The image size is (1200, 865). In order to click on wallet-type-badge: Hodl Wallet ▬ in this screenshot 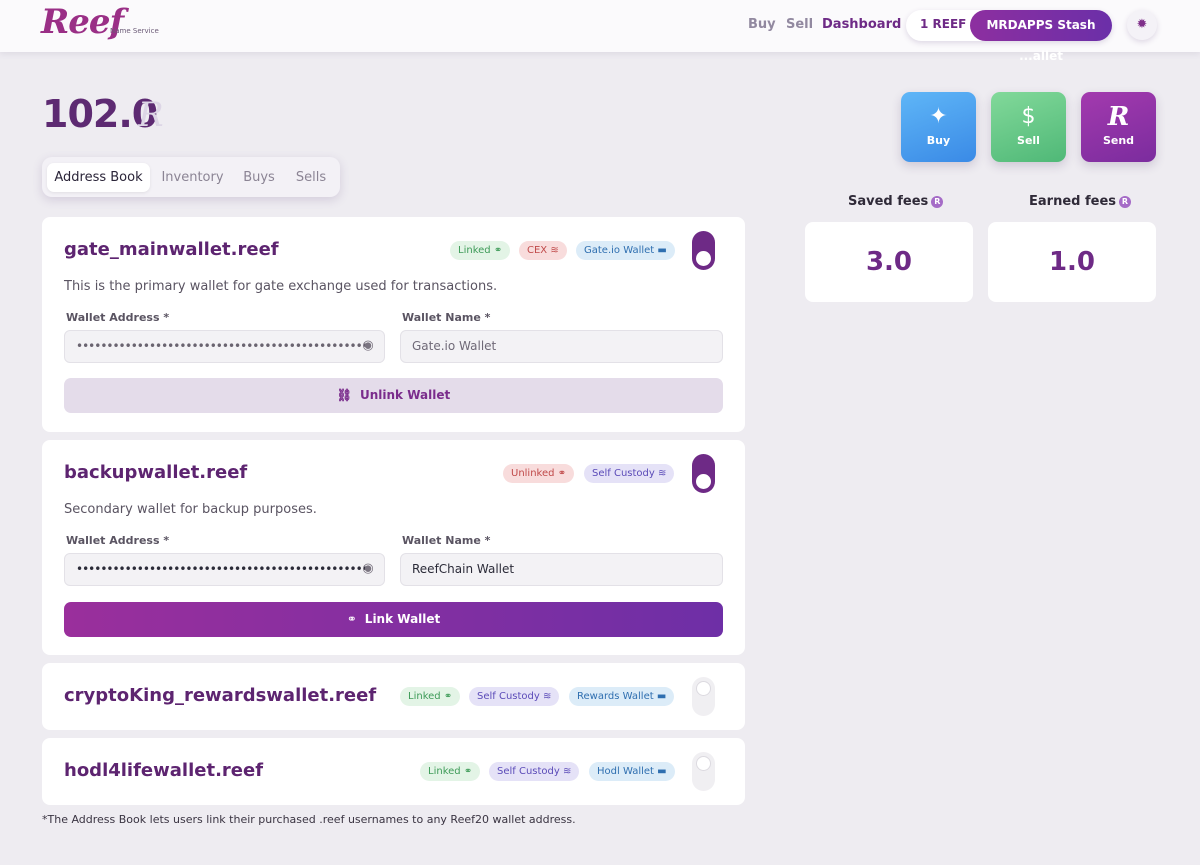, I will do `click(632, 771)`.